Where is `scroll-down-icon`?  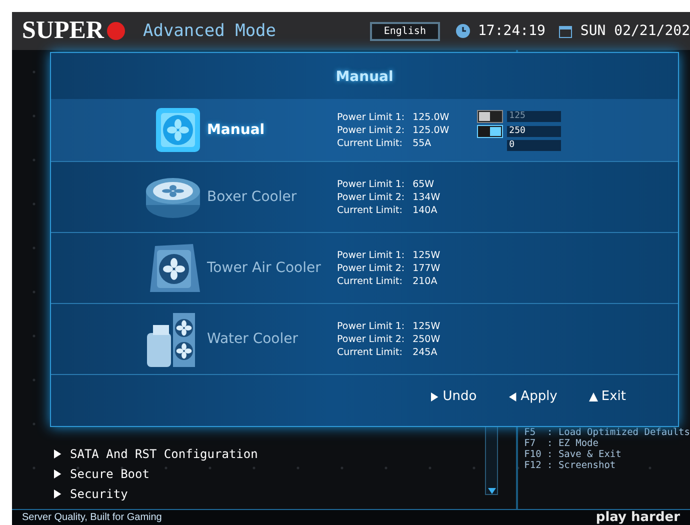
scroll-down-icon is located at coordinates (492, 491).